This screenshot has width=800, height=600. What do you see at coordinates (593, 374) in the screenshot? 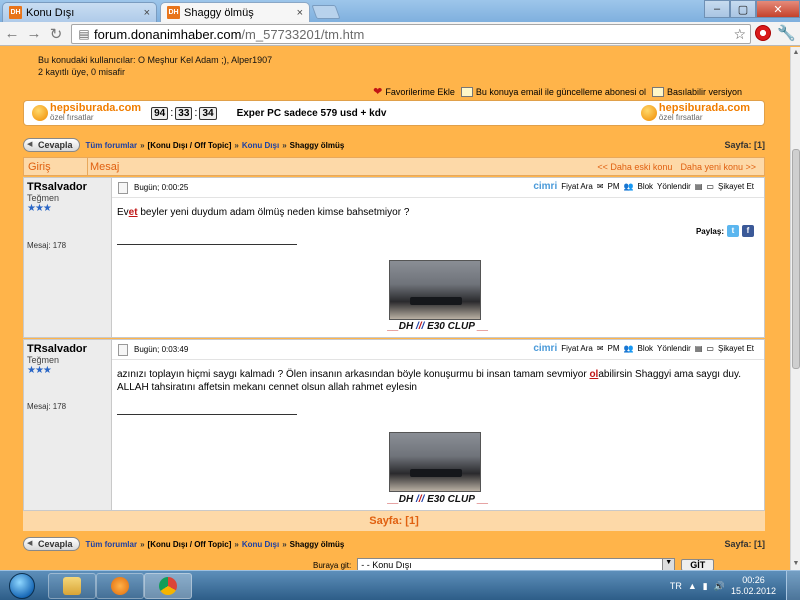
I see `post-text-highlight: ol` at bounding box center [593, 374].